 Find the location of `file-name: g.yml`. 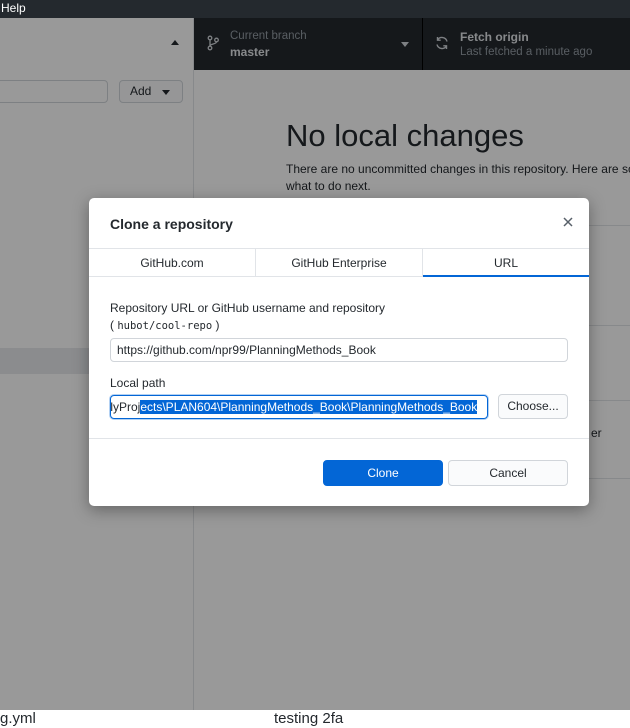

file-name: g.yml is located at coordinates (18, 718).